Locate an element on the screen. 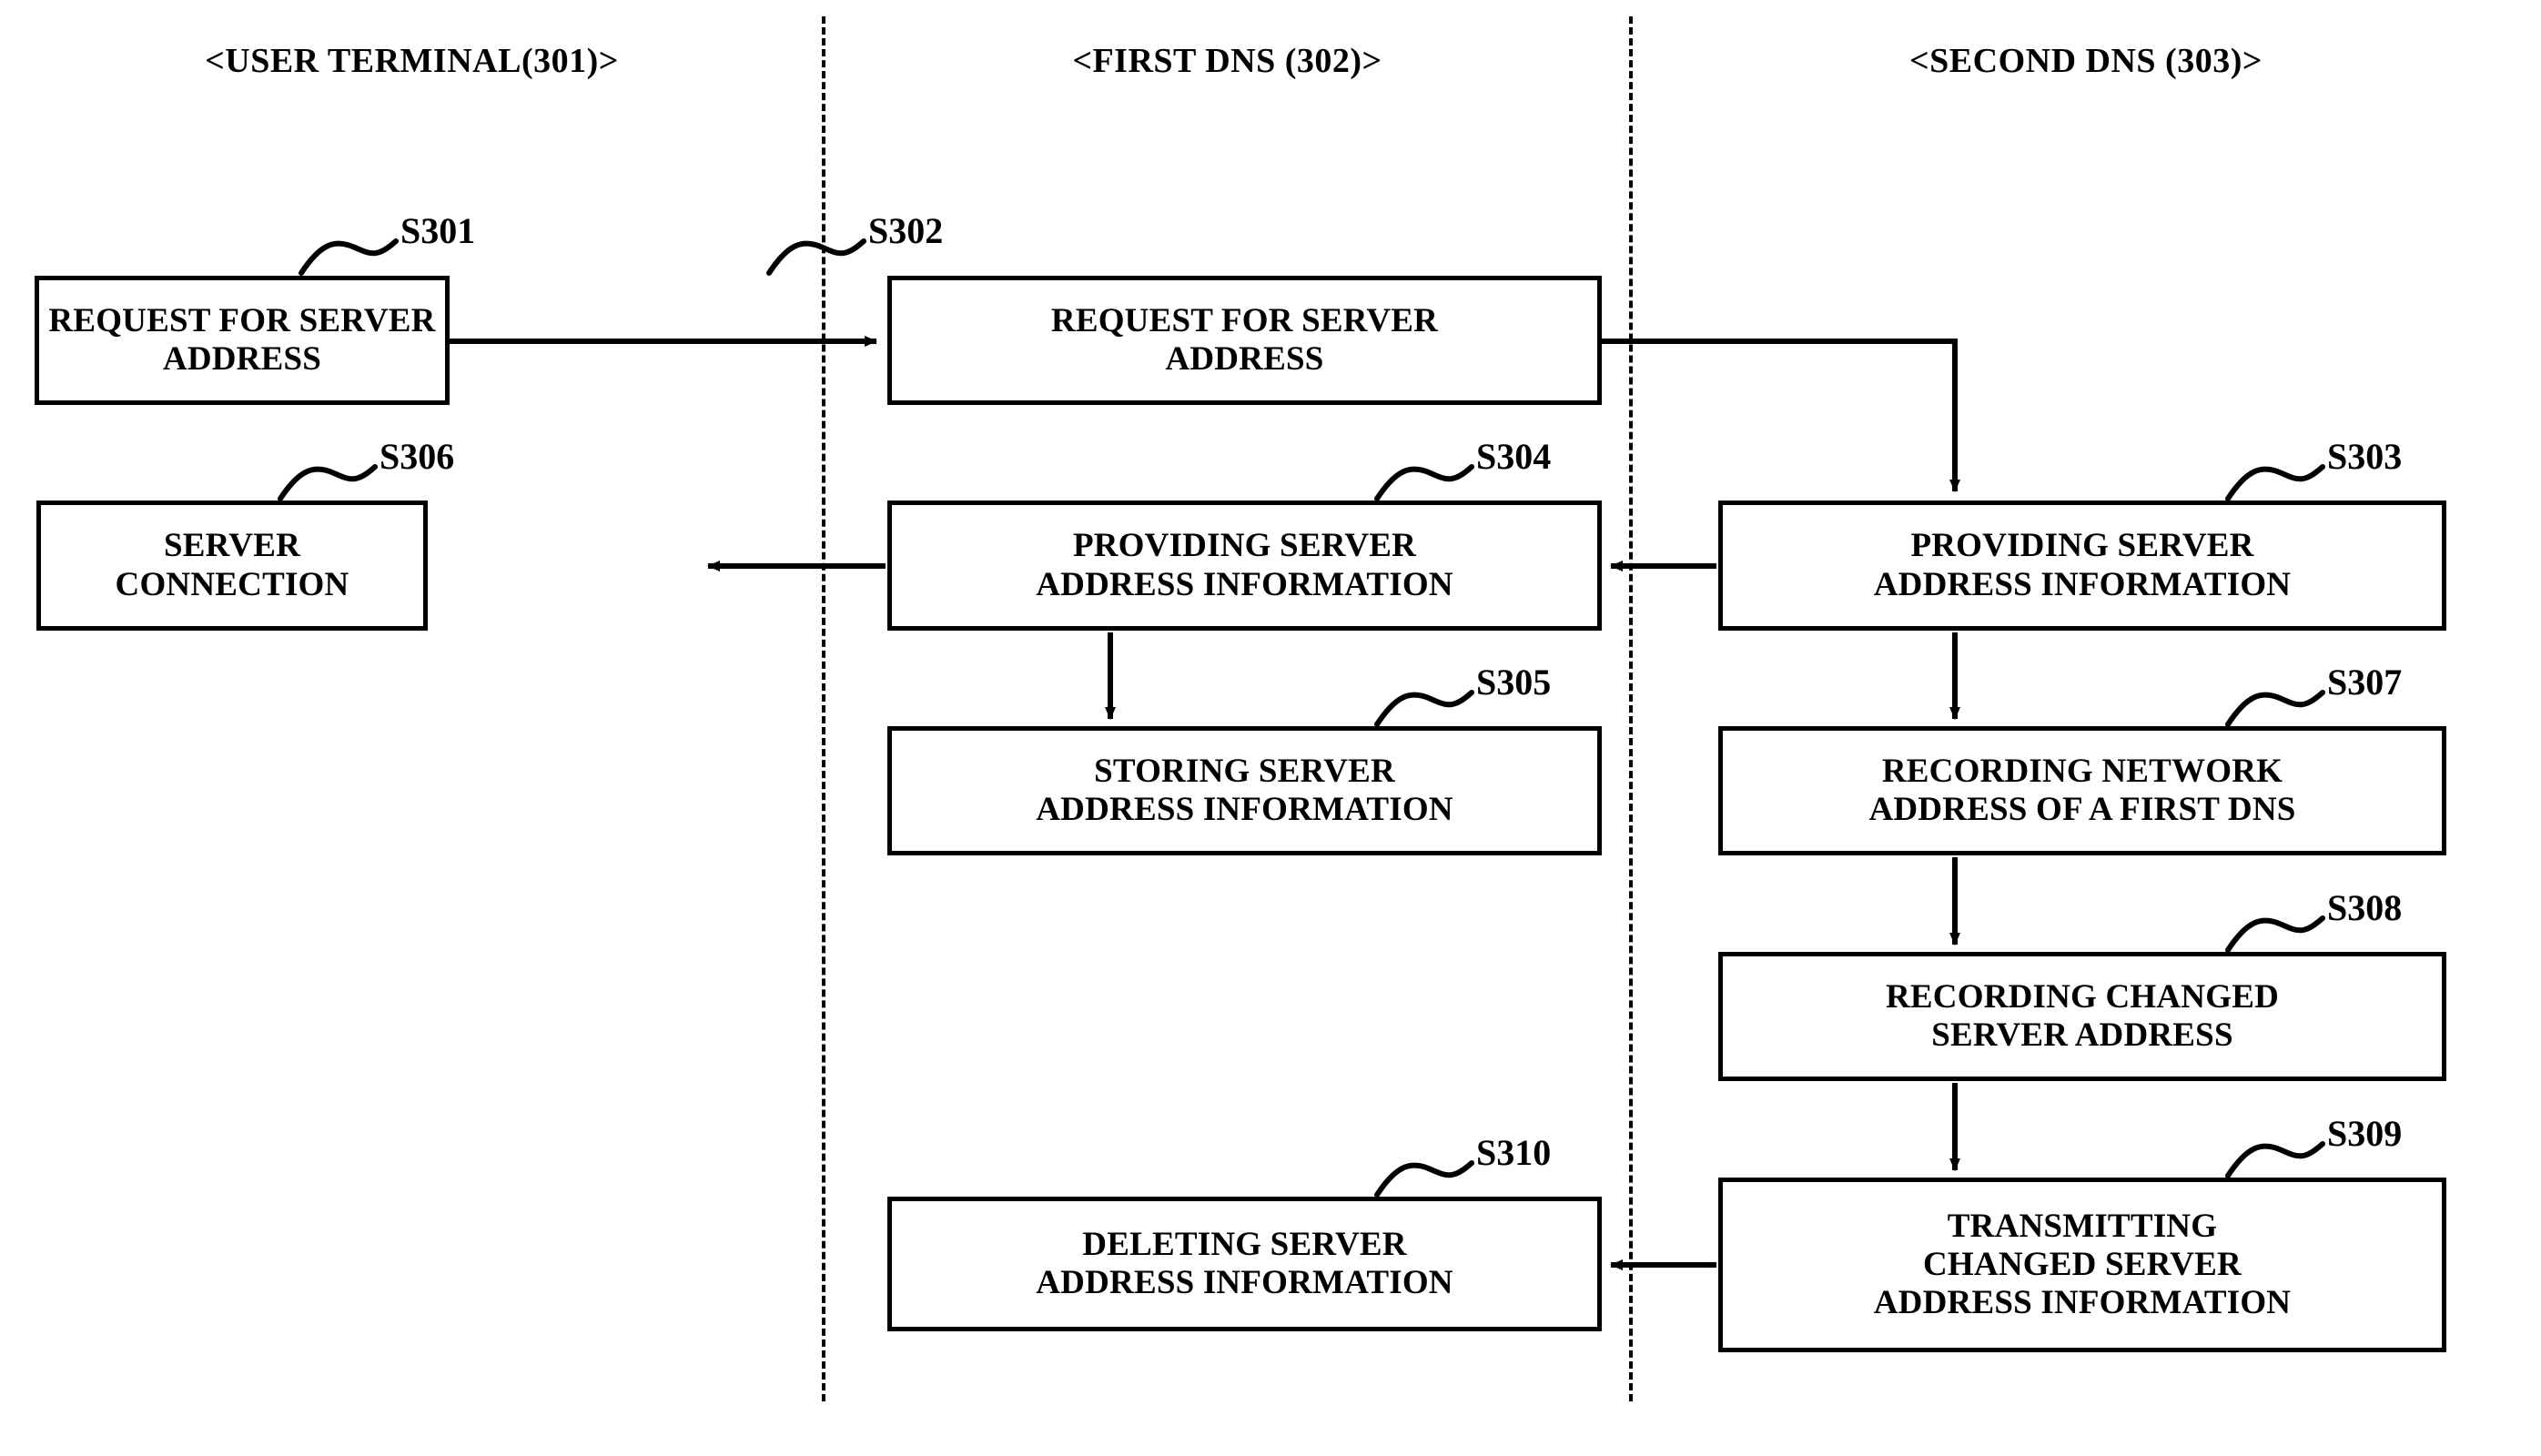 The image size is (2541, 1456). leader-s306 is located at coordinates (328, 483).